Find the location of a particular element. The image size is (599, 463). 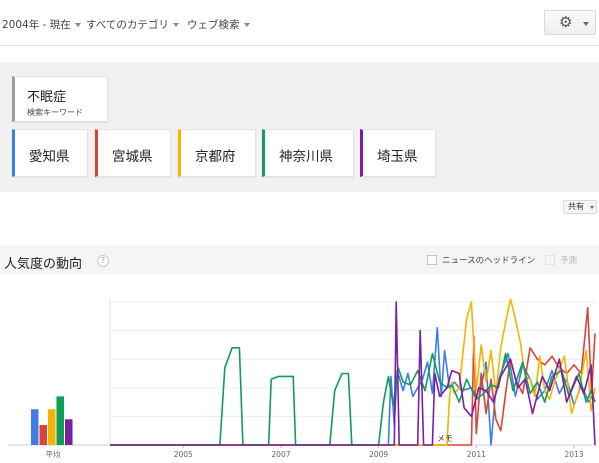

time-range-label: 2004年 - 現在 is located at coordinates (36, 25).